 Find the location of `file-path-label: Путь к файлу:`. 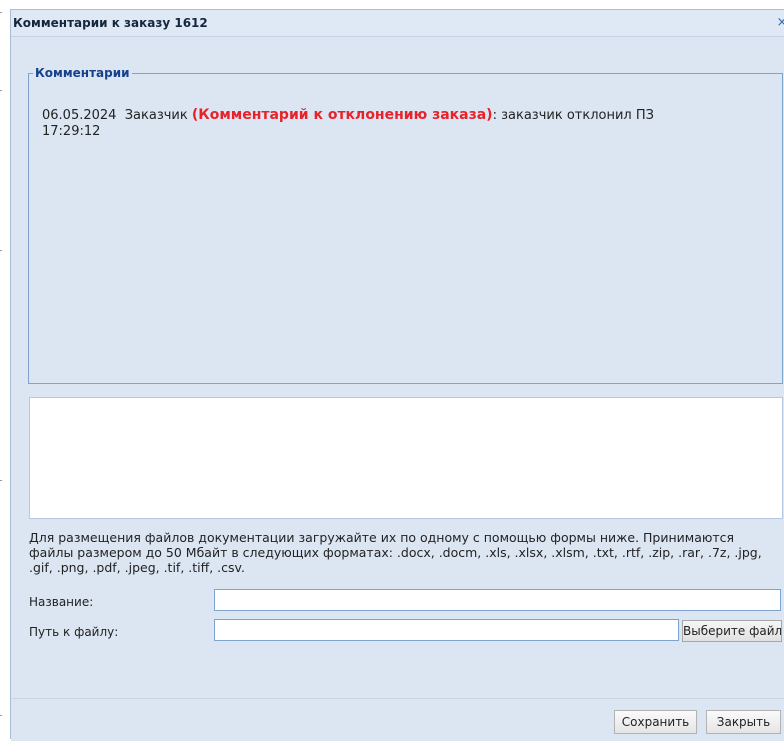

file-path-label: Путь к файлу: is located at coordinates (74, 632).